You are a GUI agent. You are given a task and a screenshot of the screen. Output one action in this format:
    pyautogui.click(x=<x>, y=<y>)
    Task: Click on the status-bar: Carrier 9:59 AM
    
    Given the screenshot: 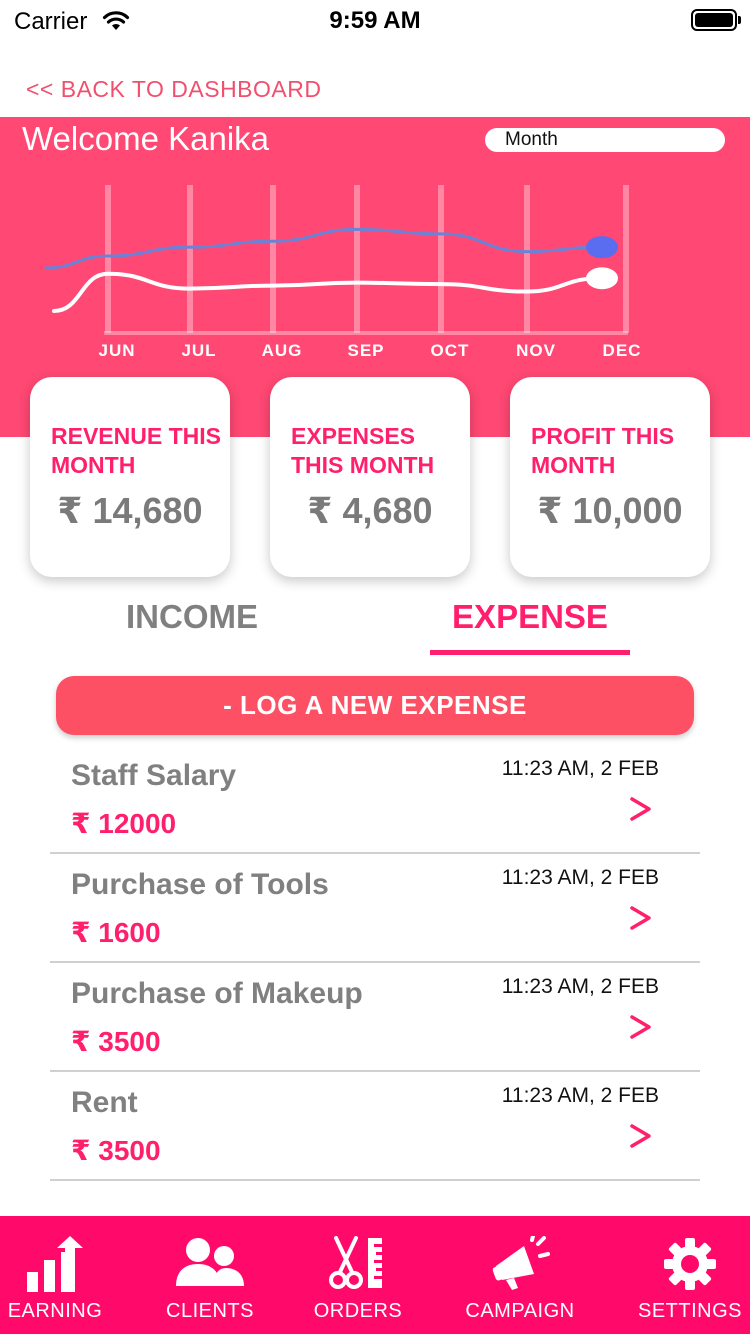 What is the action you would take?
    pyautogui.click(x=375, y=22)
    